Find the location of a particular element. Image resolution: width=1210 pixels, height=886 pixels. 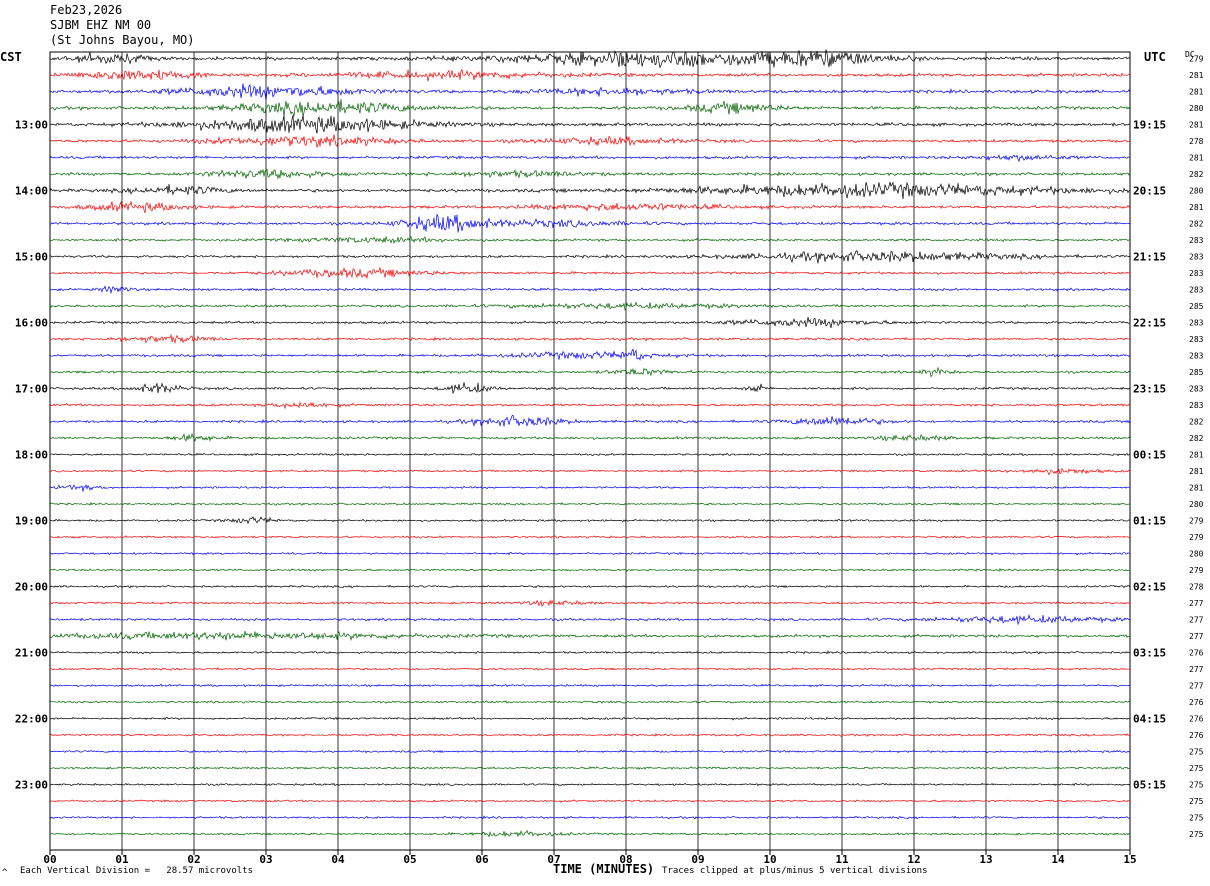

x-tick-label-11: 11 is located at coordinates (842, 859).